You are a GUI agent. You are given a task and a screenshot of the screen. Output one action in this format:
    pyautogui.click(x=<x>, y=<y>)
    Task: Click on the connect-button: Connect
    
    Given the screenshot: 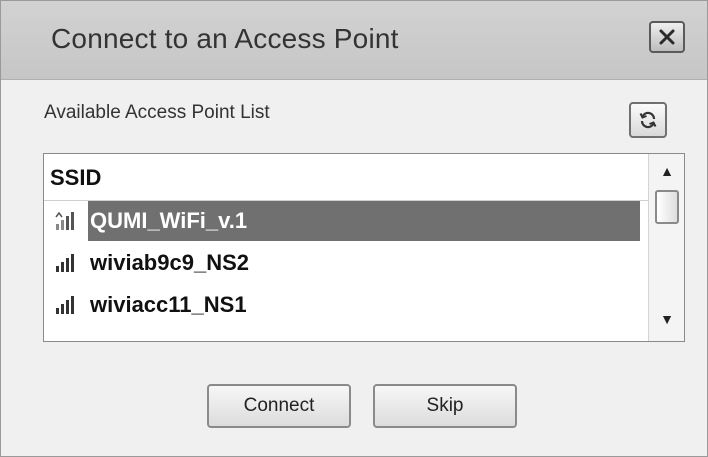 What is the action you would take?
    pyautogui.click(x=279, y=406)
    